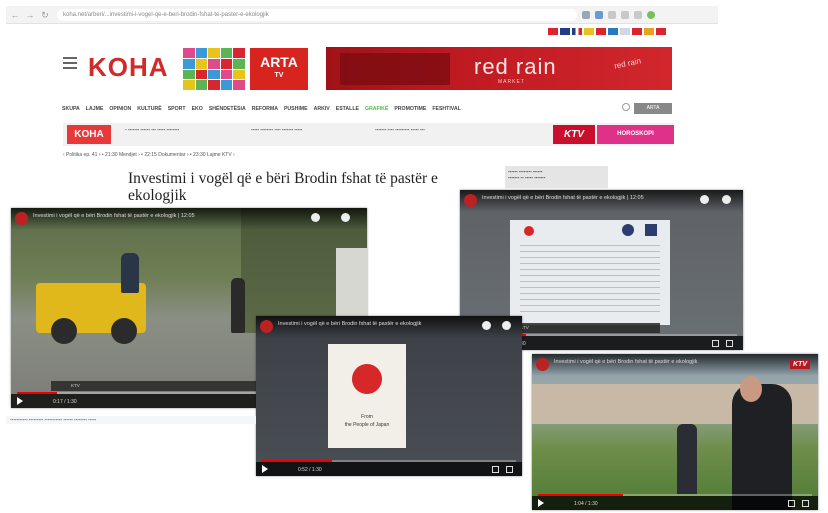 The height and width of the screenshot is (513, 828). What do you see at coordinates (238, 305) in the screenshot?
I see `video-scene-person` at bounding box center [238, 305].